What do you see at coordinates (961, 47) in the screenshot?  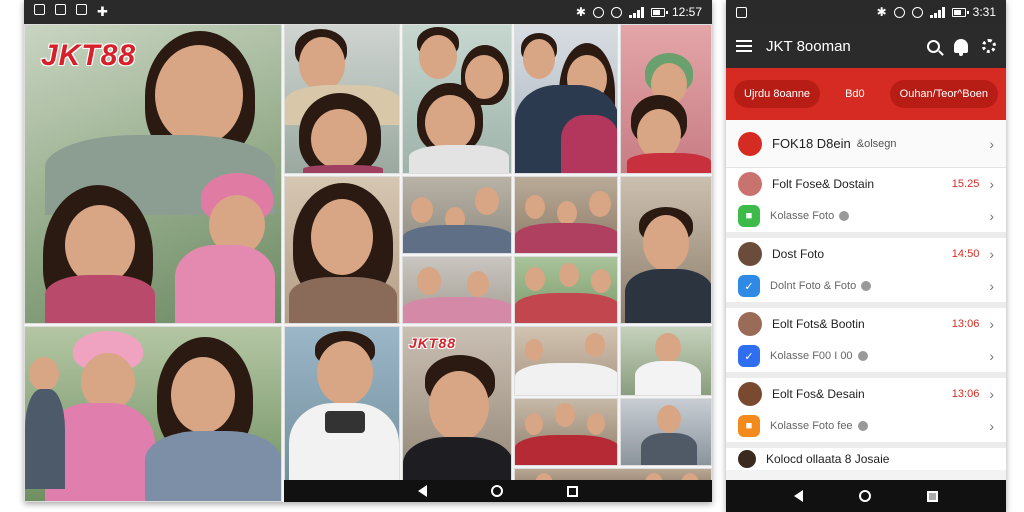 I see `bell-icon` at bounding box center [961, 47].